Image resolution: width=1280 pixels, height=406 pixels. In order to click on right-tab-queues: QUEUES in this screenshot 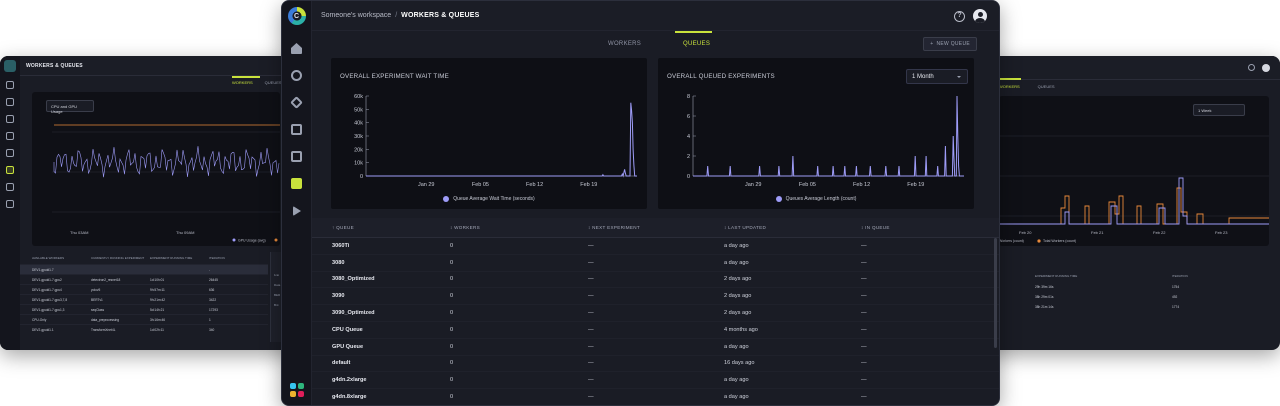, I will do `click(1046, 86)`.